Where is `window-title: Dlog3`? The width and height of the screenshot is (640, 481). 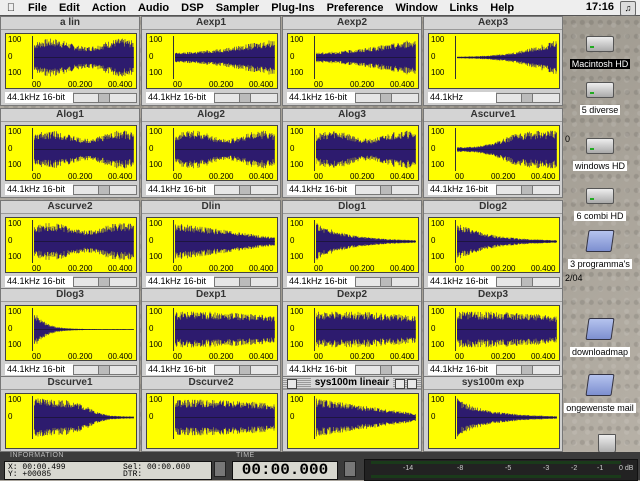 window-title: Dlog3 is located at coordinates (70, 295).